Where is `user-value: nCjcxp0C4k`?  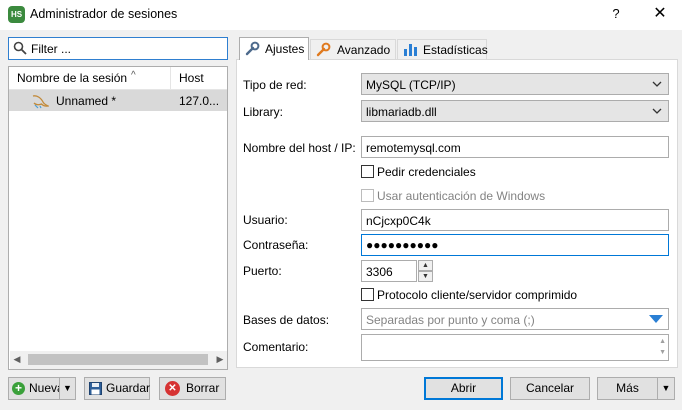
user-value: nCjcxp0C4k is located at coordinates (398, 221).